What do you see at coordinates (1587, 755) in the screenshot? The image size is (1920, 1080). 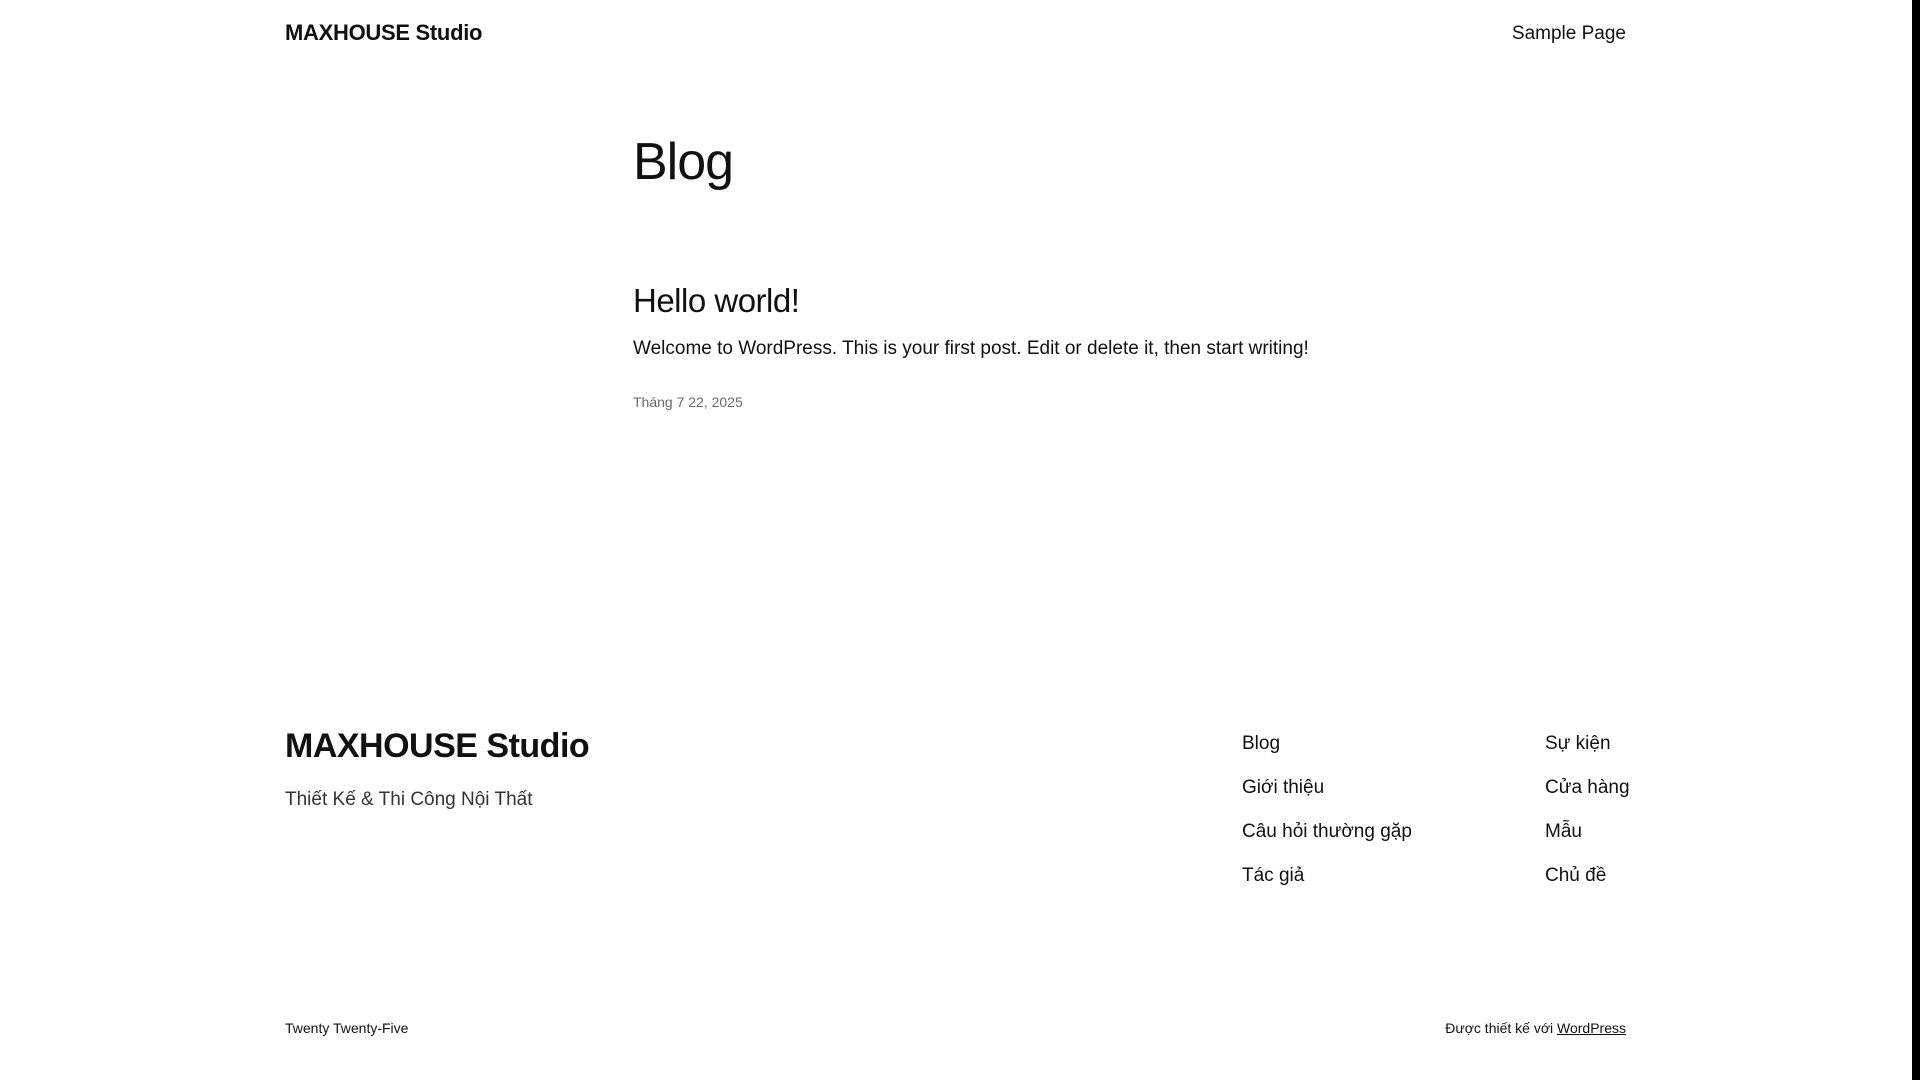 I see `footer-link-events: Sự kiện` at bounding box center [1587, 755].